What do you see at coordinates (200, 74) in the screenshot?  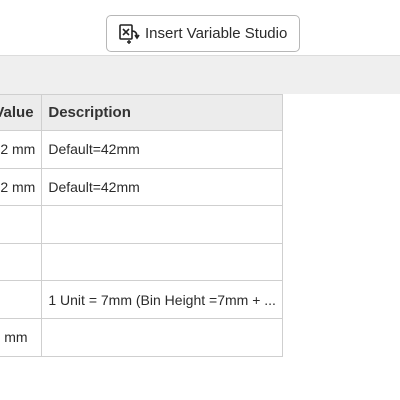 I see `table-toolbar-band` at bounding box center [200, 74].